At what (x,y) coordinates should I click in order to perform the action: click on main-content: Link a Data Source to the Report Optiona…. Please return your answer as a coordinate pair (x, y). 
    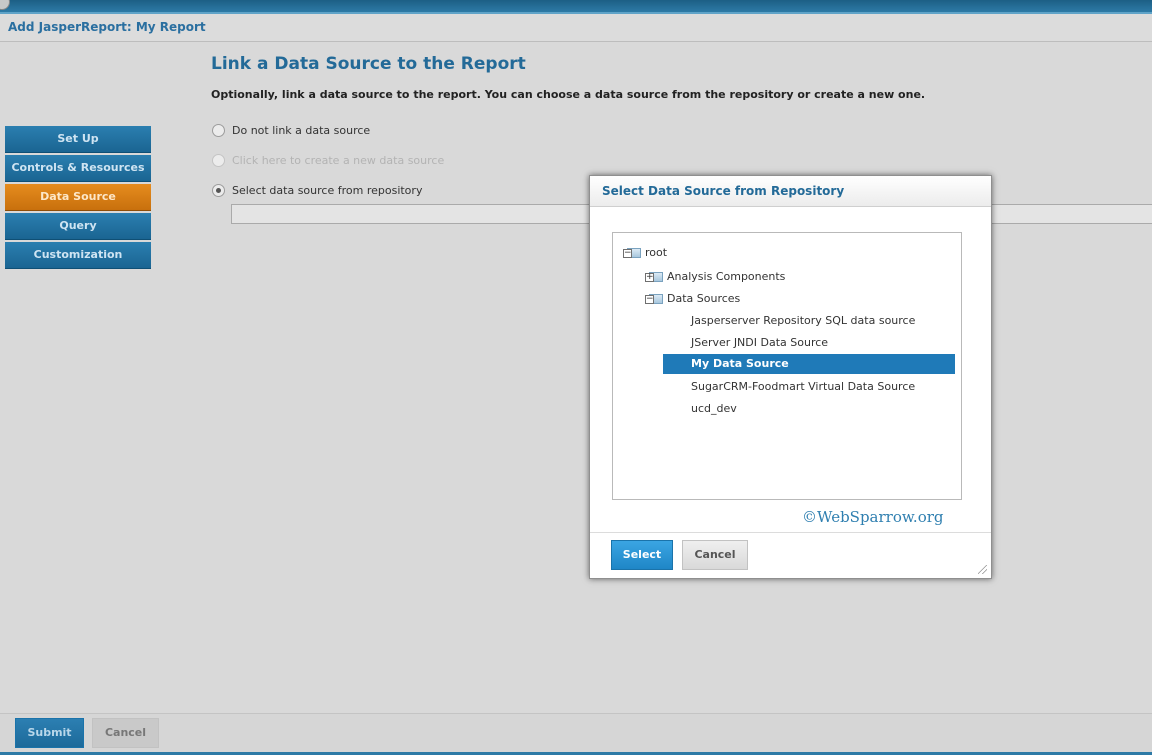
    Looking at the image, I should click on (568, 77).